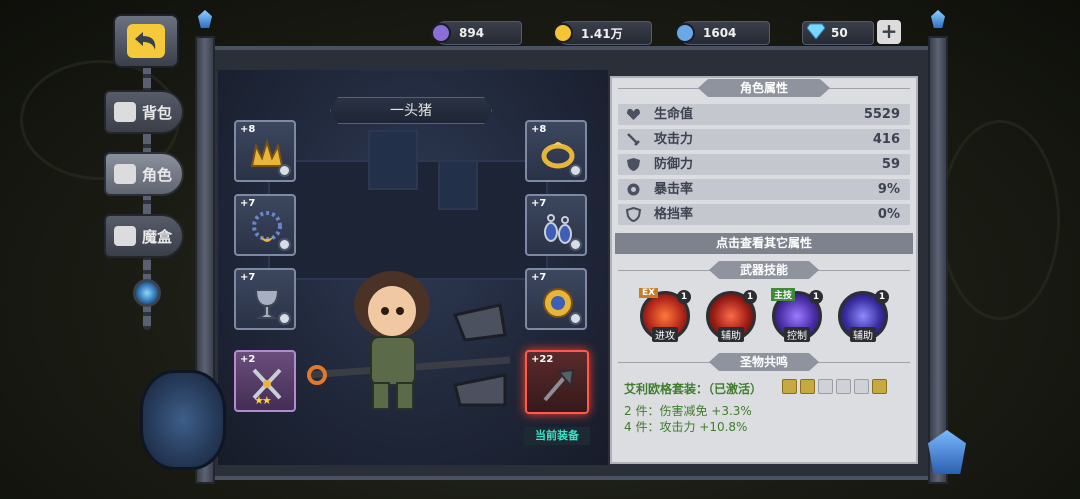 The height and width of the screenshot is (499, 1080). Describe the element at coordinates (688, 411) in the screenshot. I see `set-bonus: 2 件：伤害减免 +3.3%` at that location.